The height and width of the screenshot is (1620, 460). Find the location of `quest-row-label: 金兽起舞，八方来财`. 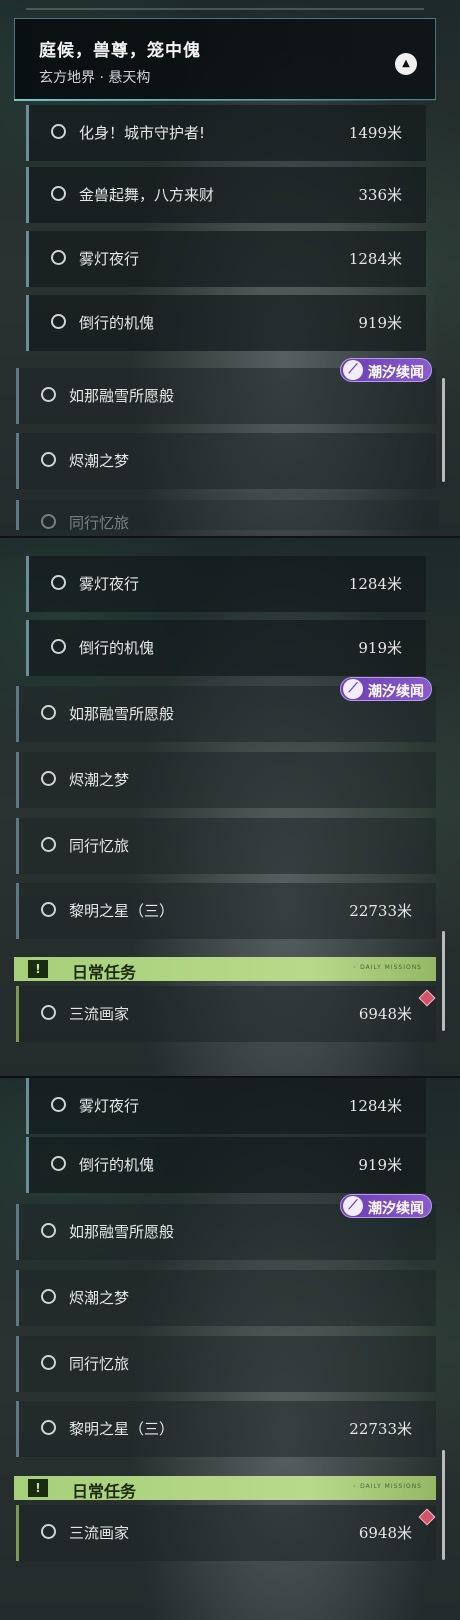

quest-row-label: 金兽起舞，八方来财 is located at coordinates (147, 195).